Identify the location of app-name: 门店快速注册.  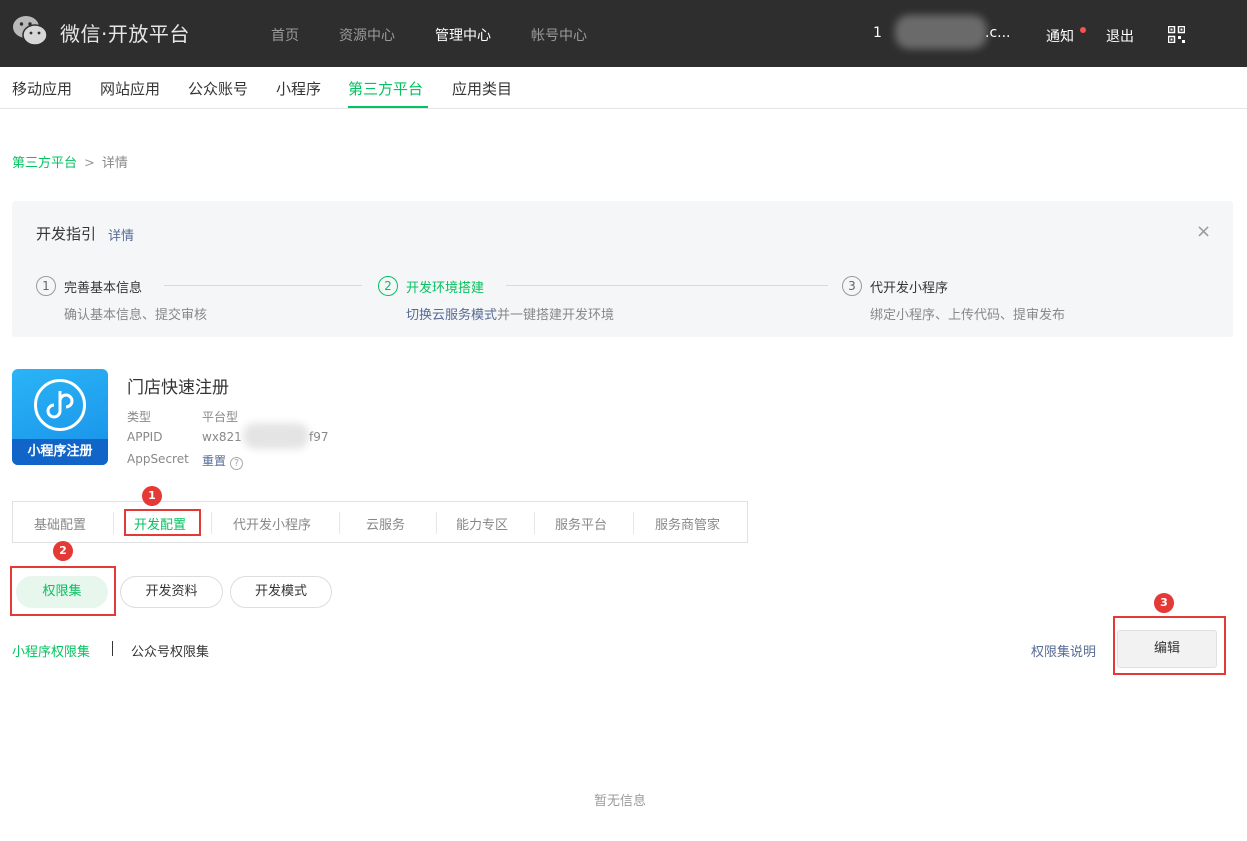
(178, 388).